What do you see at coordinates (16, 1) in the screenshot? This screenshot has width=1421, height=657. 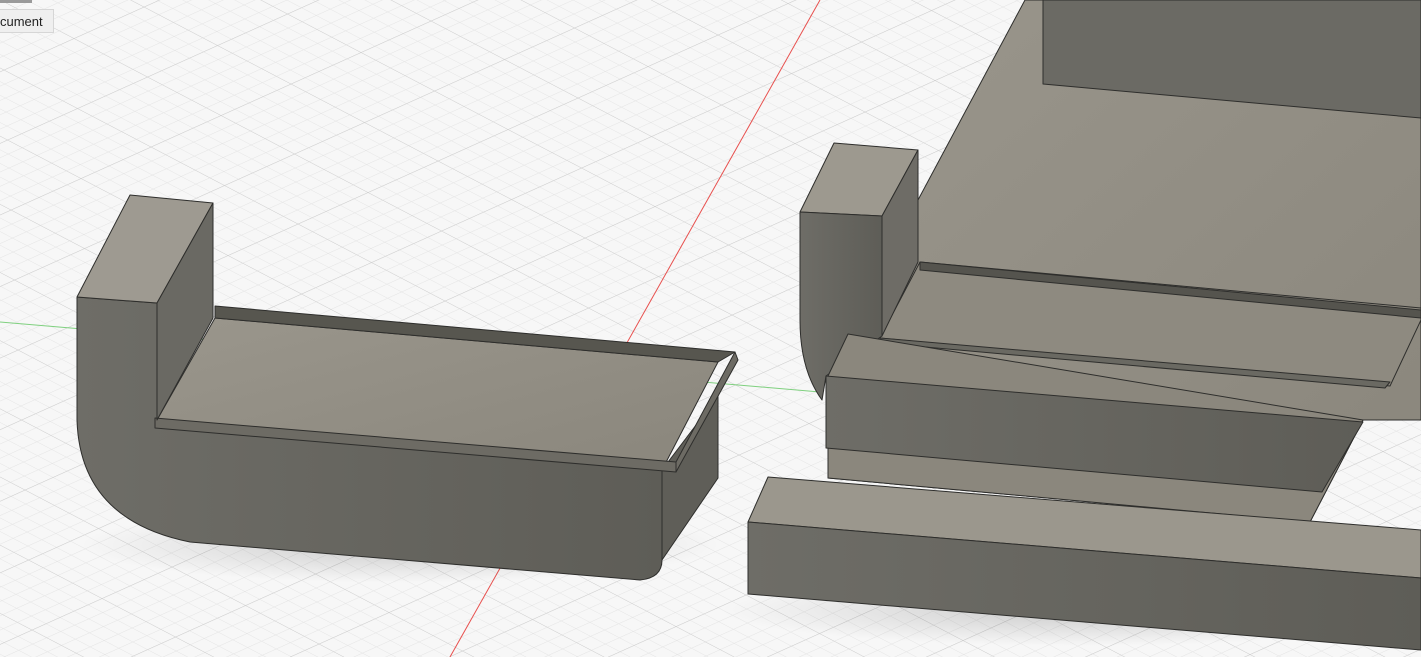 I see `document-tab-indicator` at bounding box center [16, 1].